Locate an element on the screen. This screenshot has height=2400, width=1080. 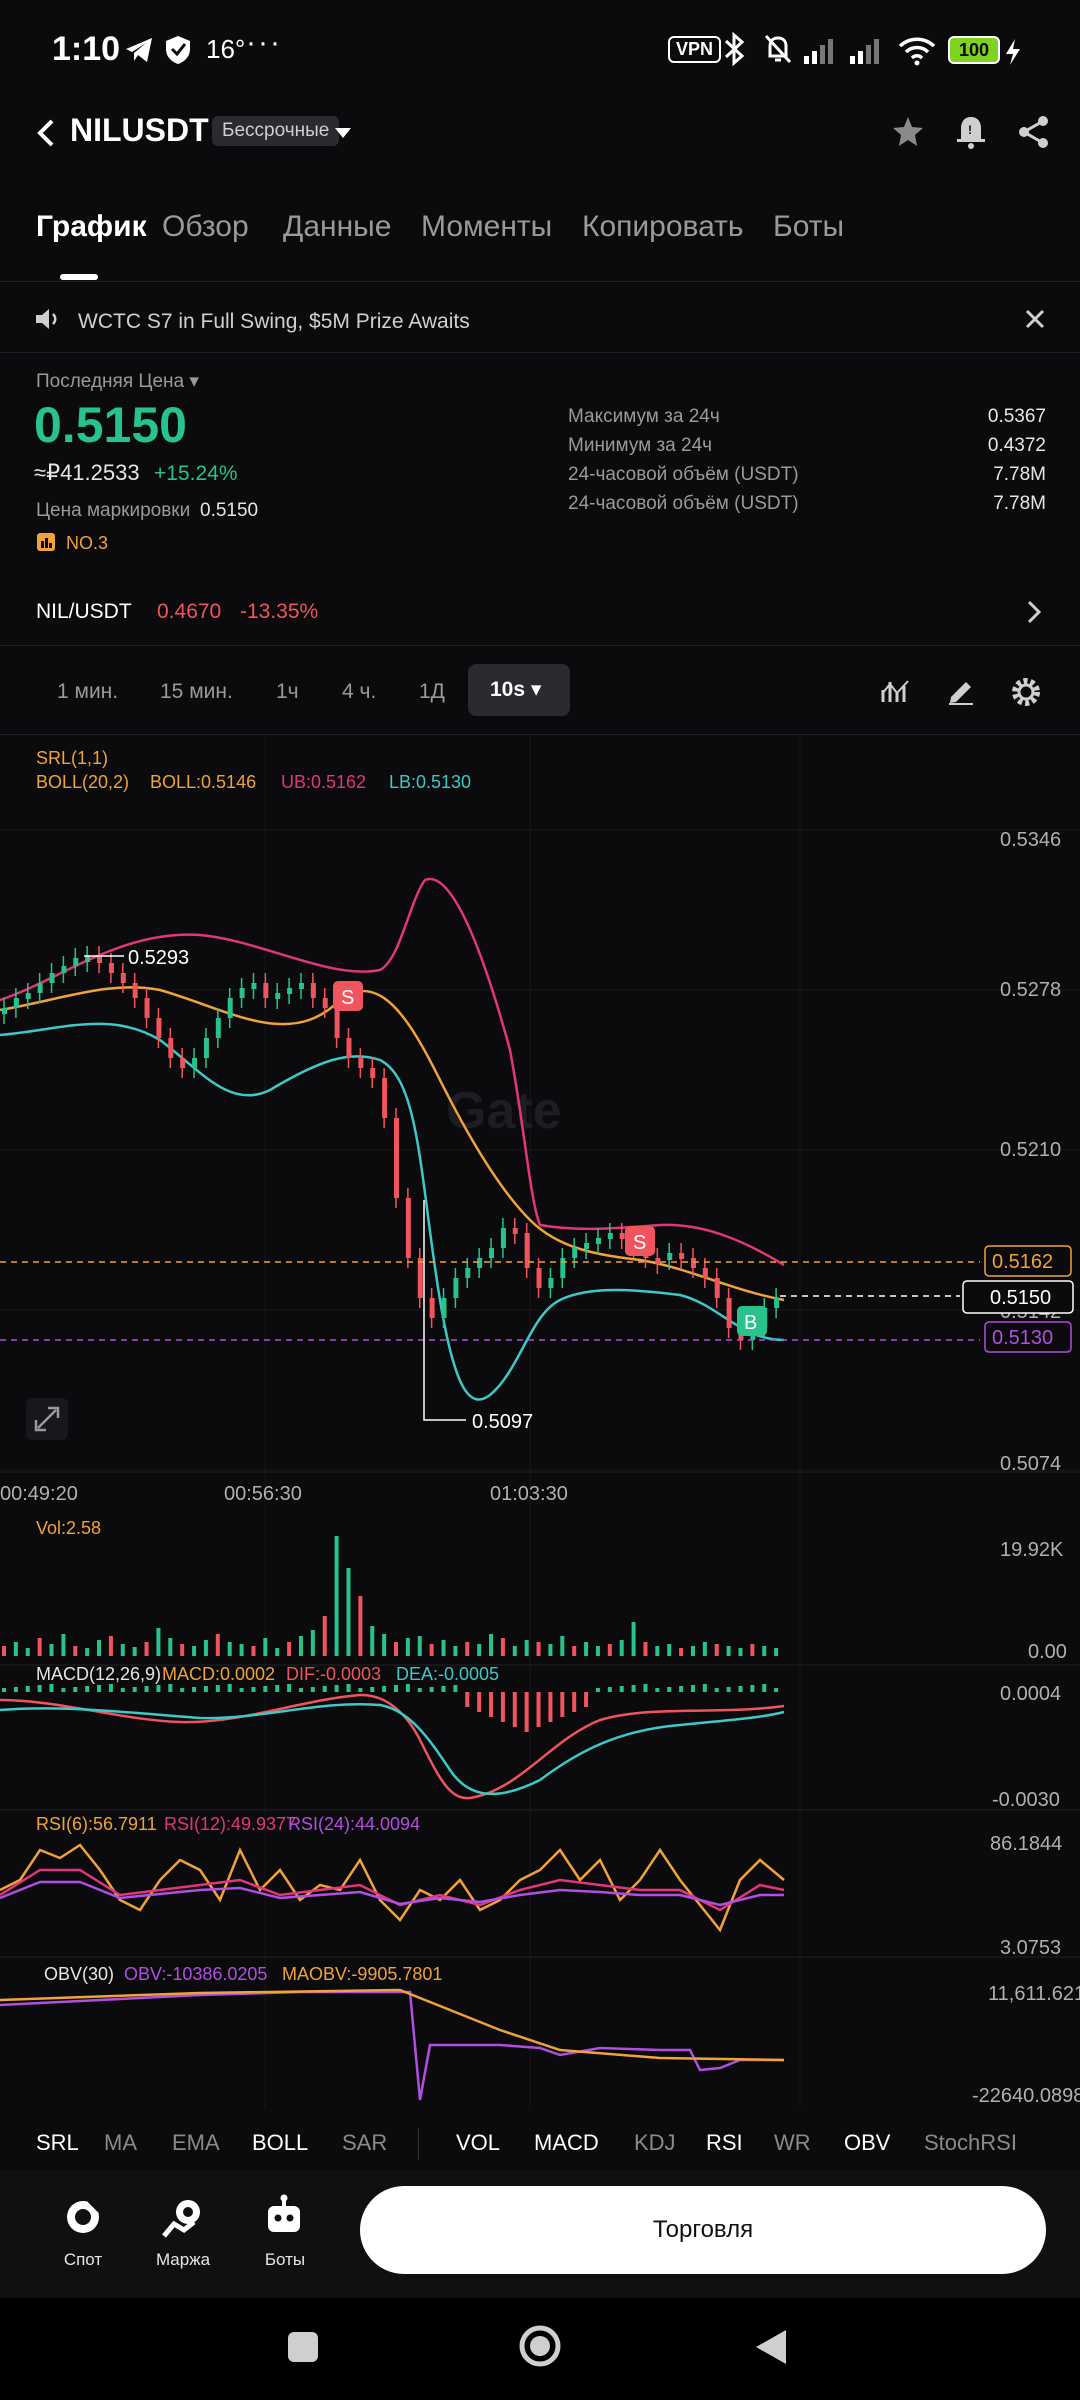
close-icon is located at coordinates (1035, 319).